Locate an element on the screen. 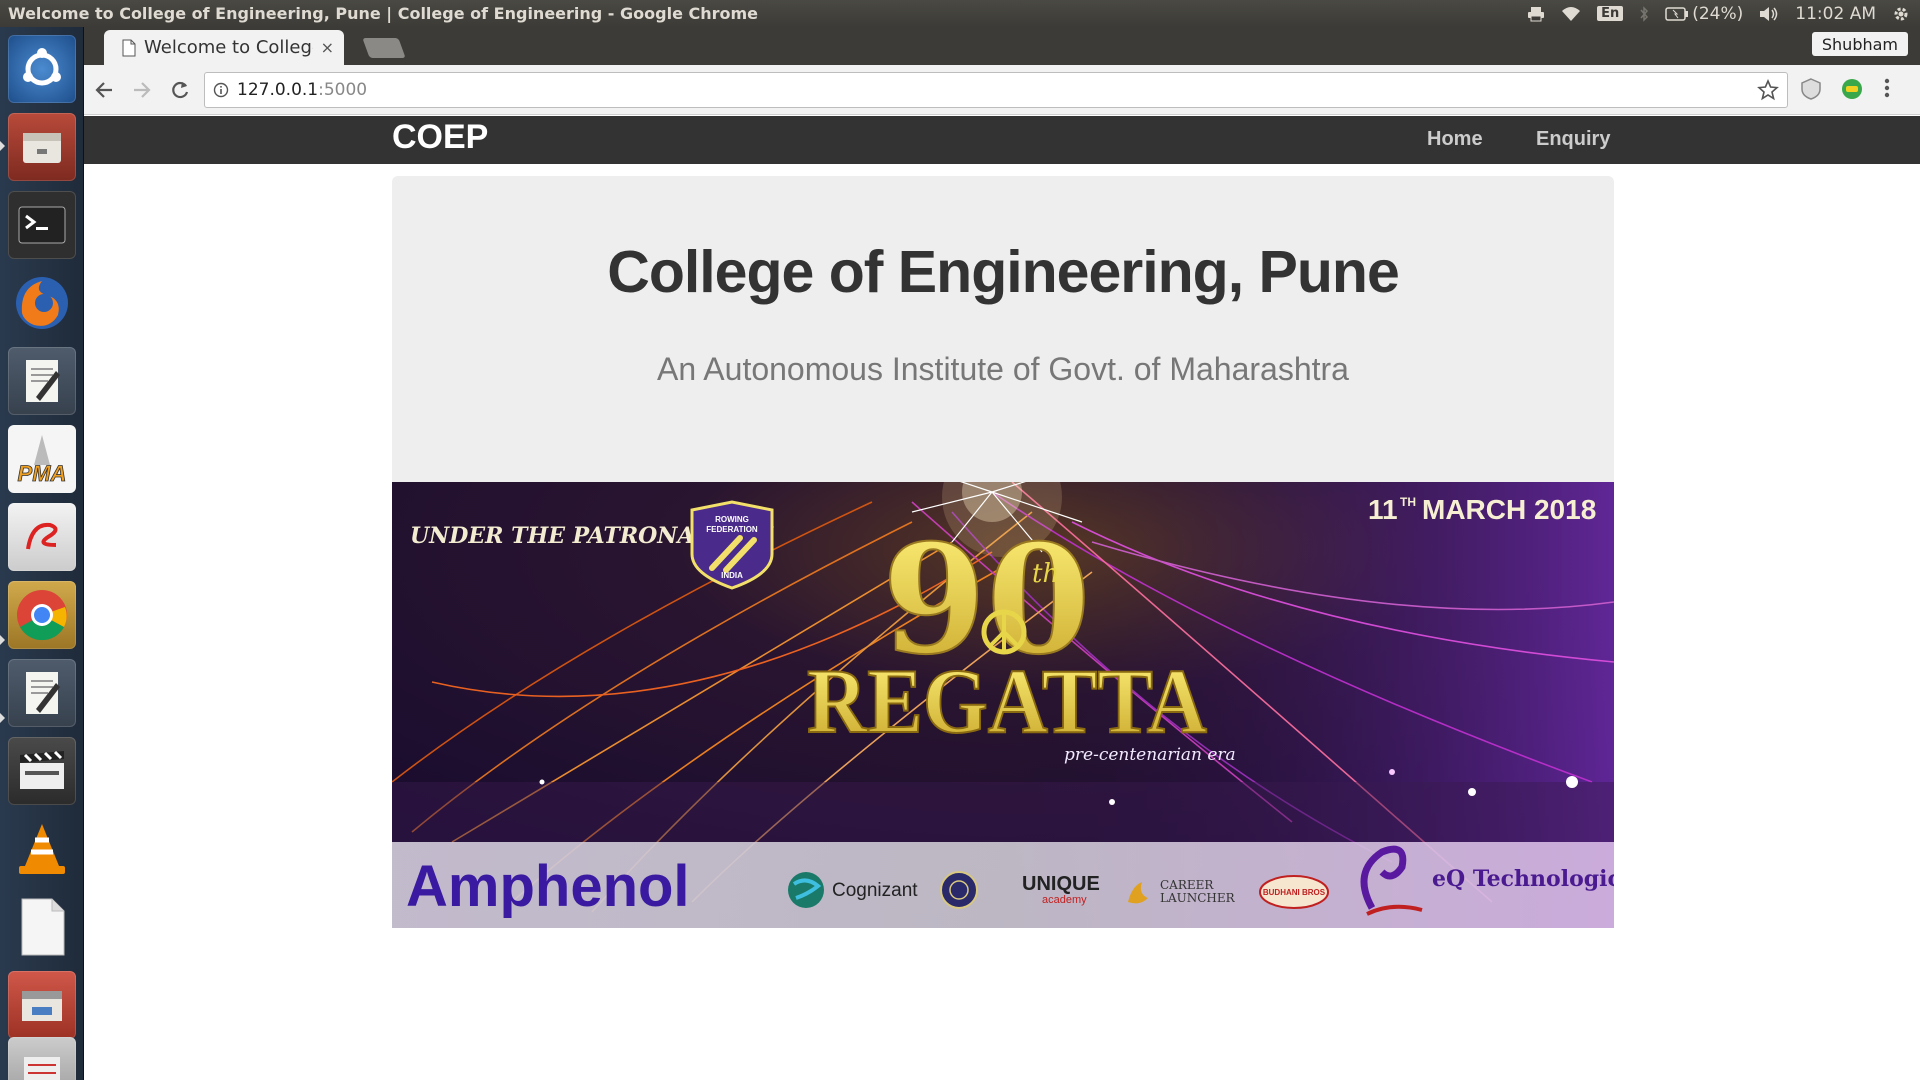 The height and width of the screenshot is (1080, 1920). browser-toolbar: 127.0.0.1:5000 is located at coordinates (1002, 90).